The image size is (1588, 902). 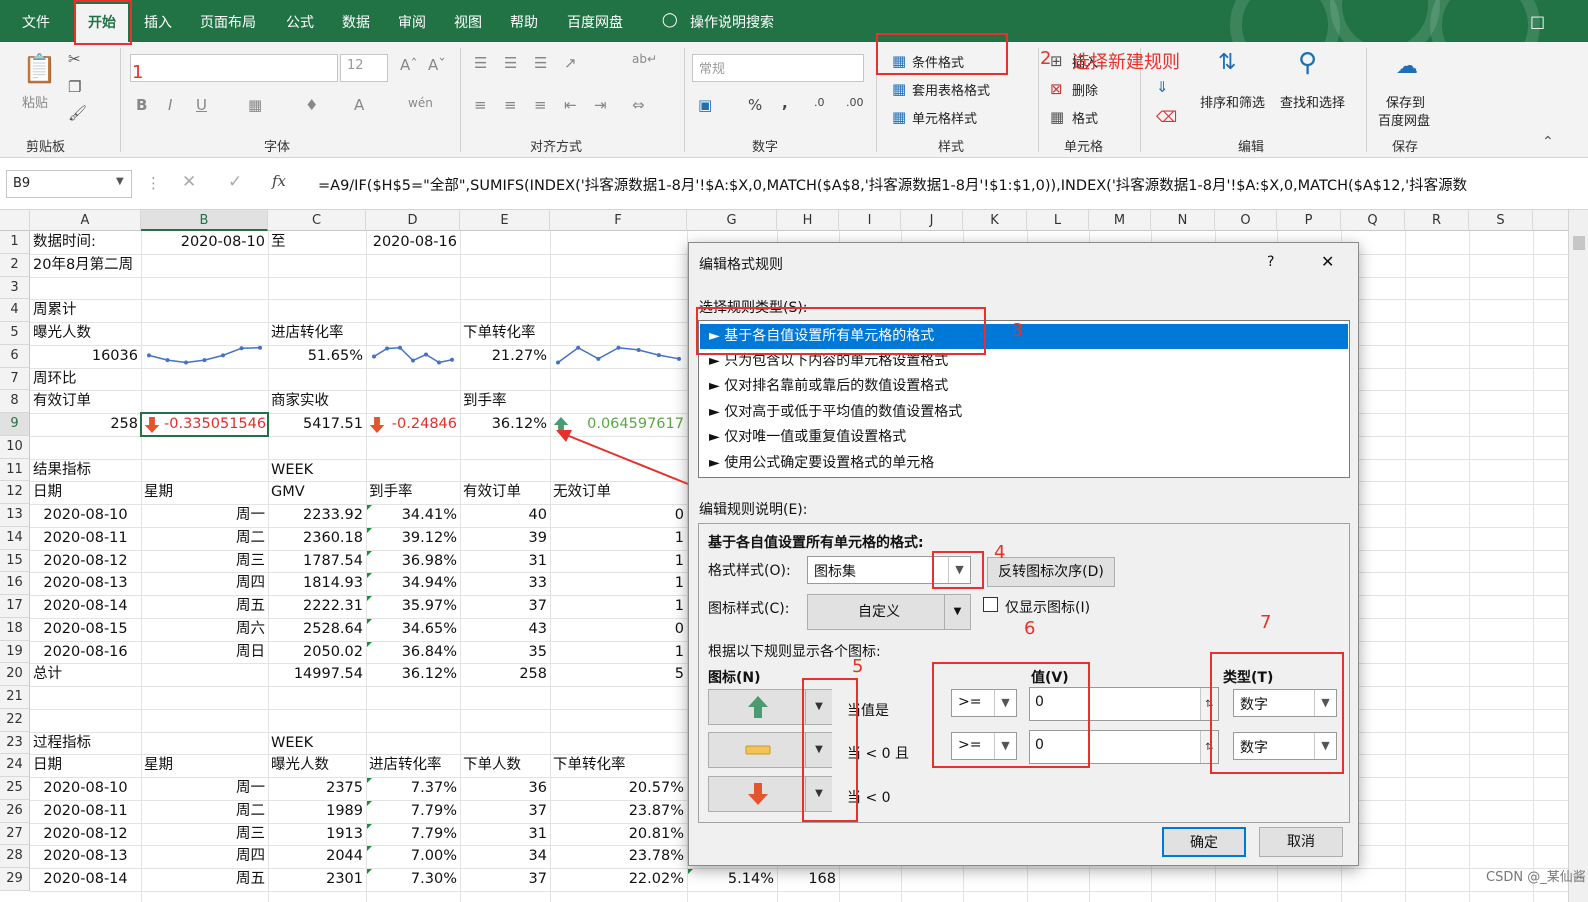 What do you see at coordinates (1405, 101) in the screenshot?
I see `save-to-label: 保存到` at bounding box center [1405, 101].